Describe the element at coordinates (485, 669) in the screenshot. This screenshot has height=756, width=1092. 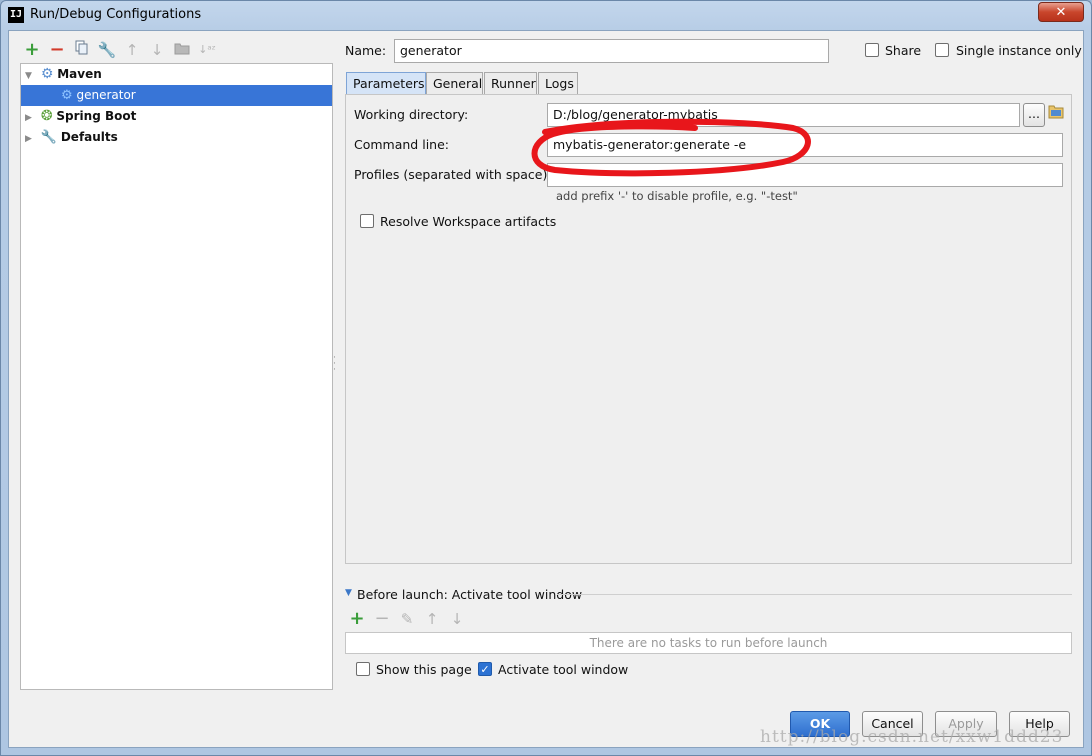
I see `activate-tool-window-checkbox: ✓` at that location.